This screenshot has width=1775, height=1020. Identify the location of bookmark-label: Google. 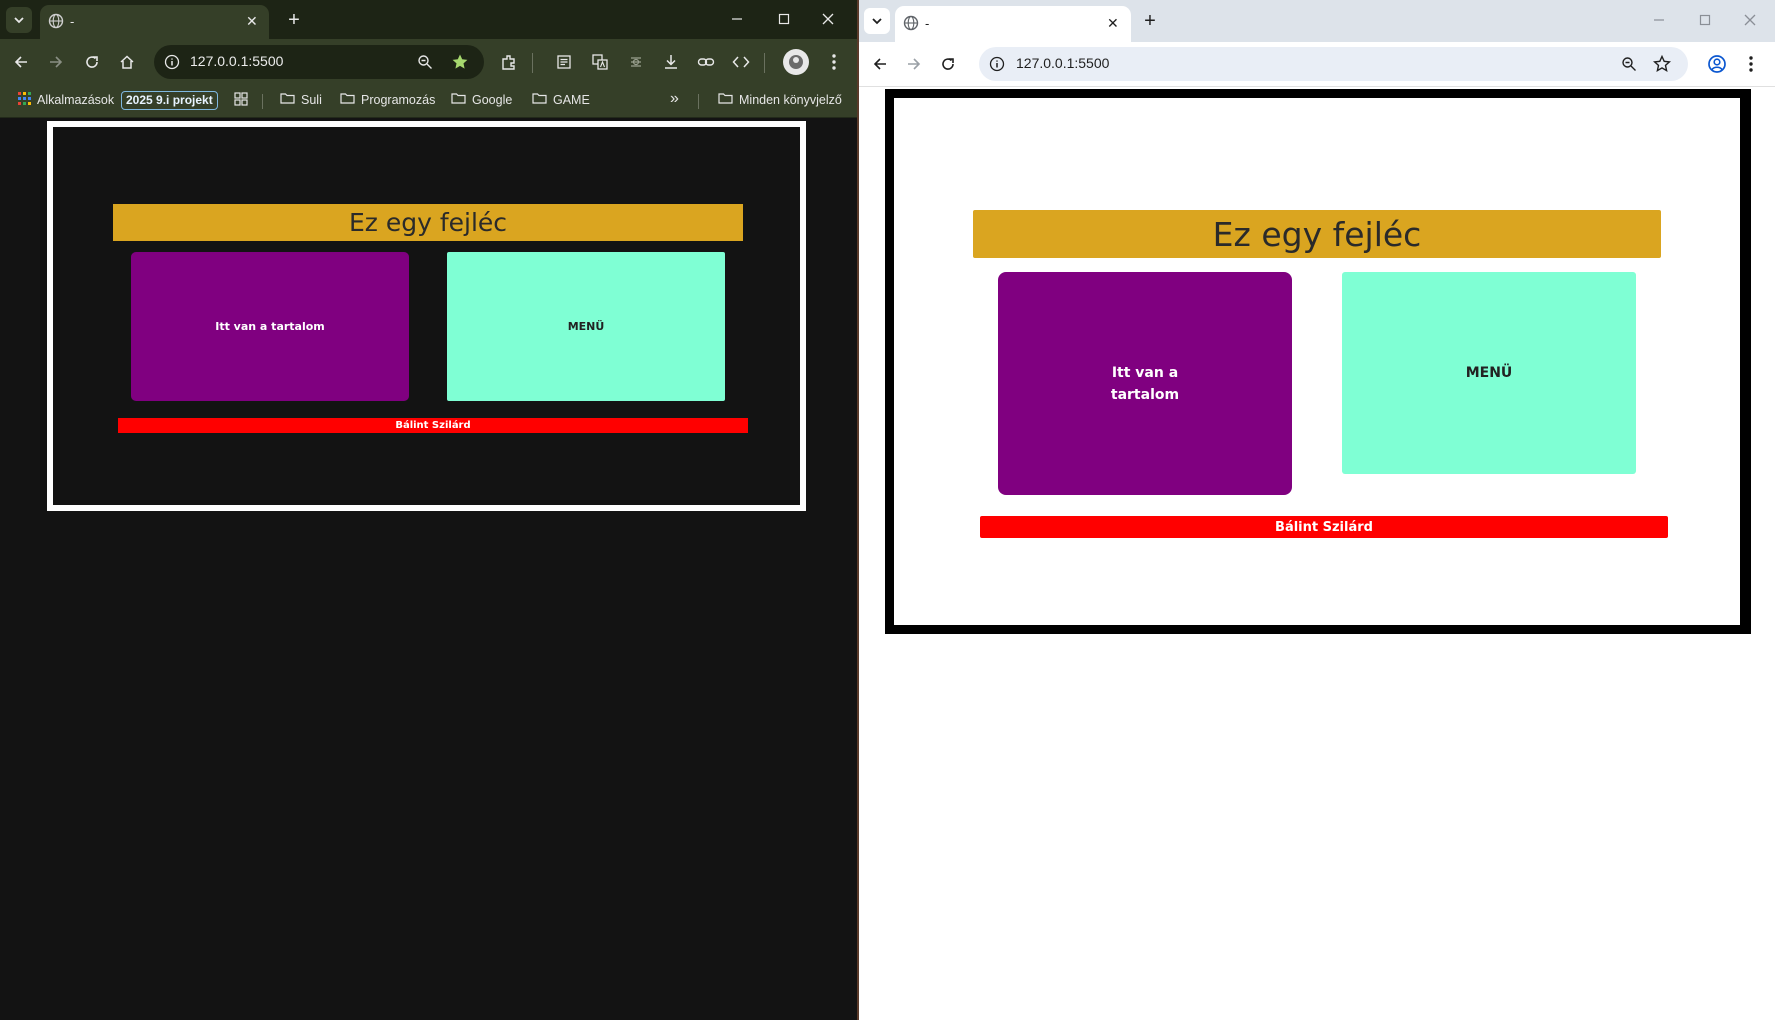
(492, 99).